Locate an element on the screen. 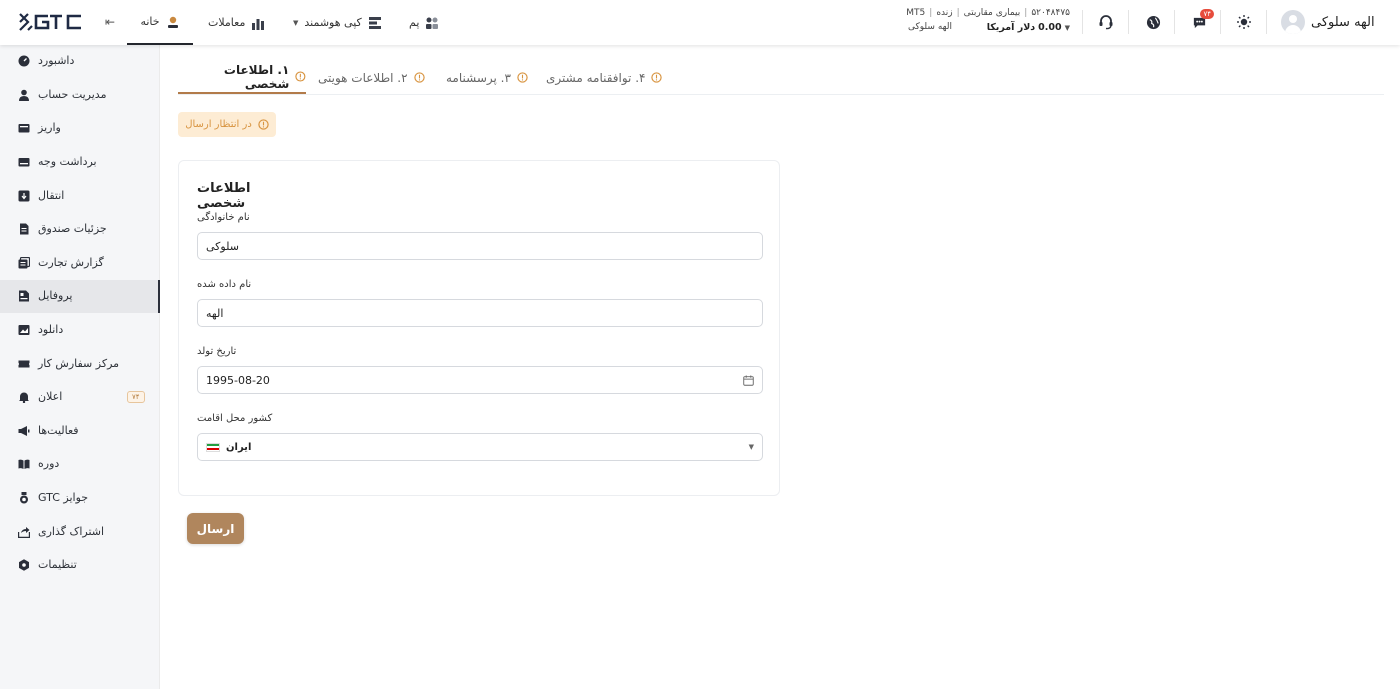 The height and width of the screenshot is (689, 1400). settings-icon is located at coordinates (24, 565).